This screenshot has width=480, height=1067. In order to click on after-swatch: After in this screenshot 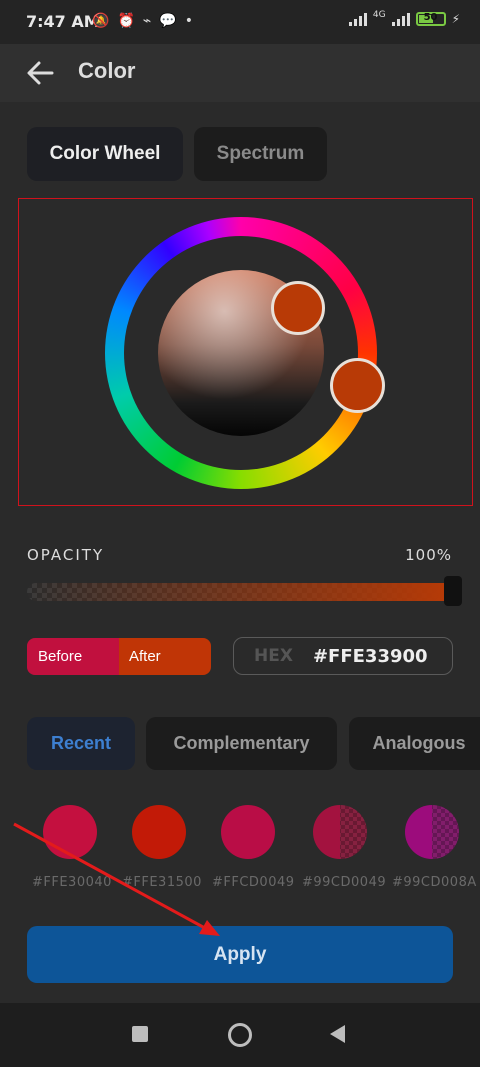, I will do `click(165, 656)`.